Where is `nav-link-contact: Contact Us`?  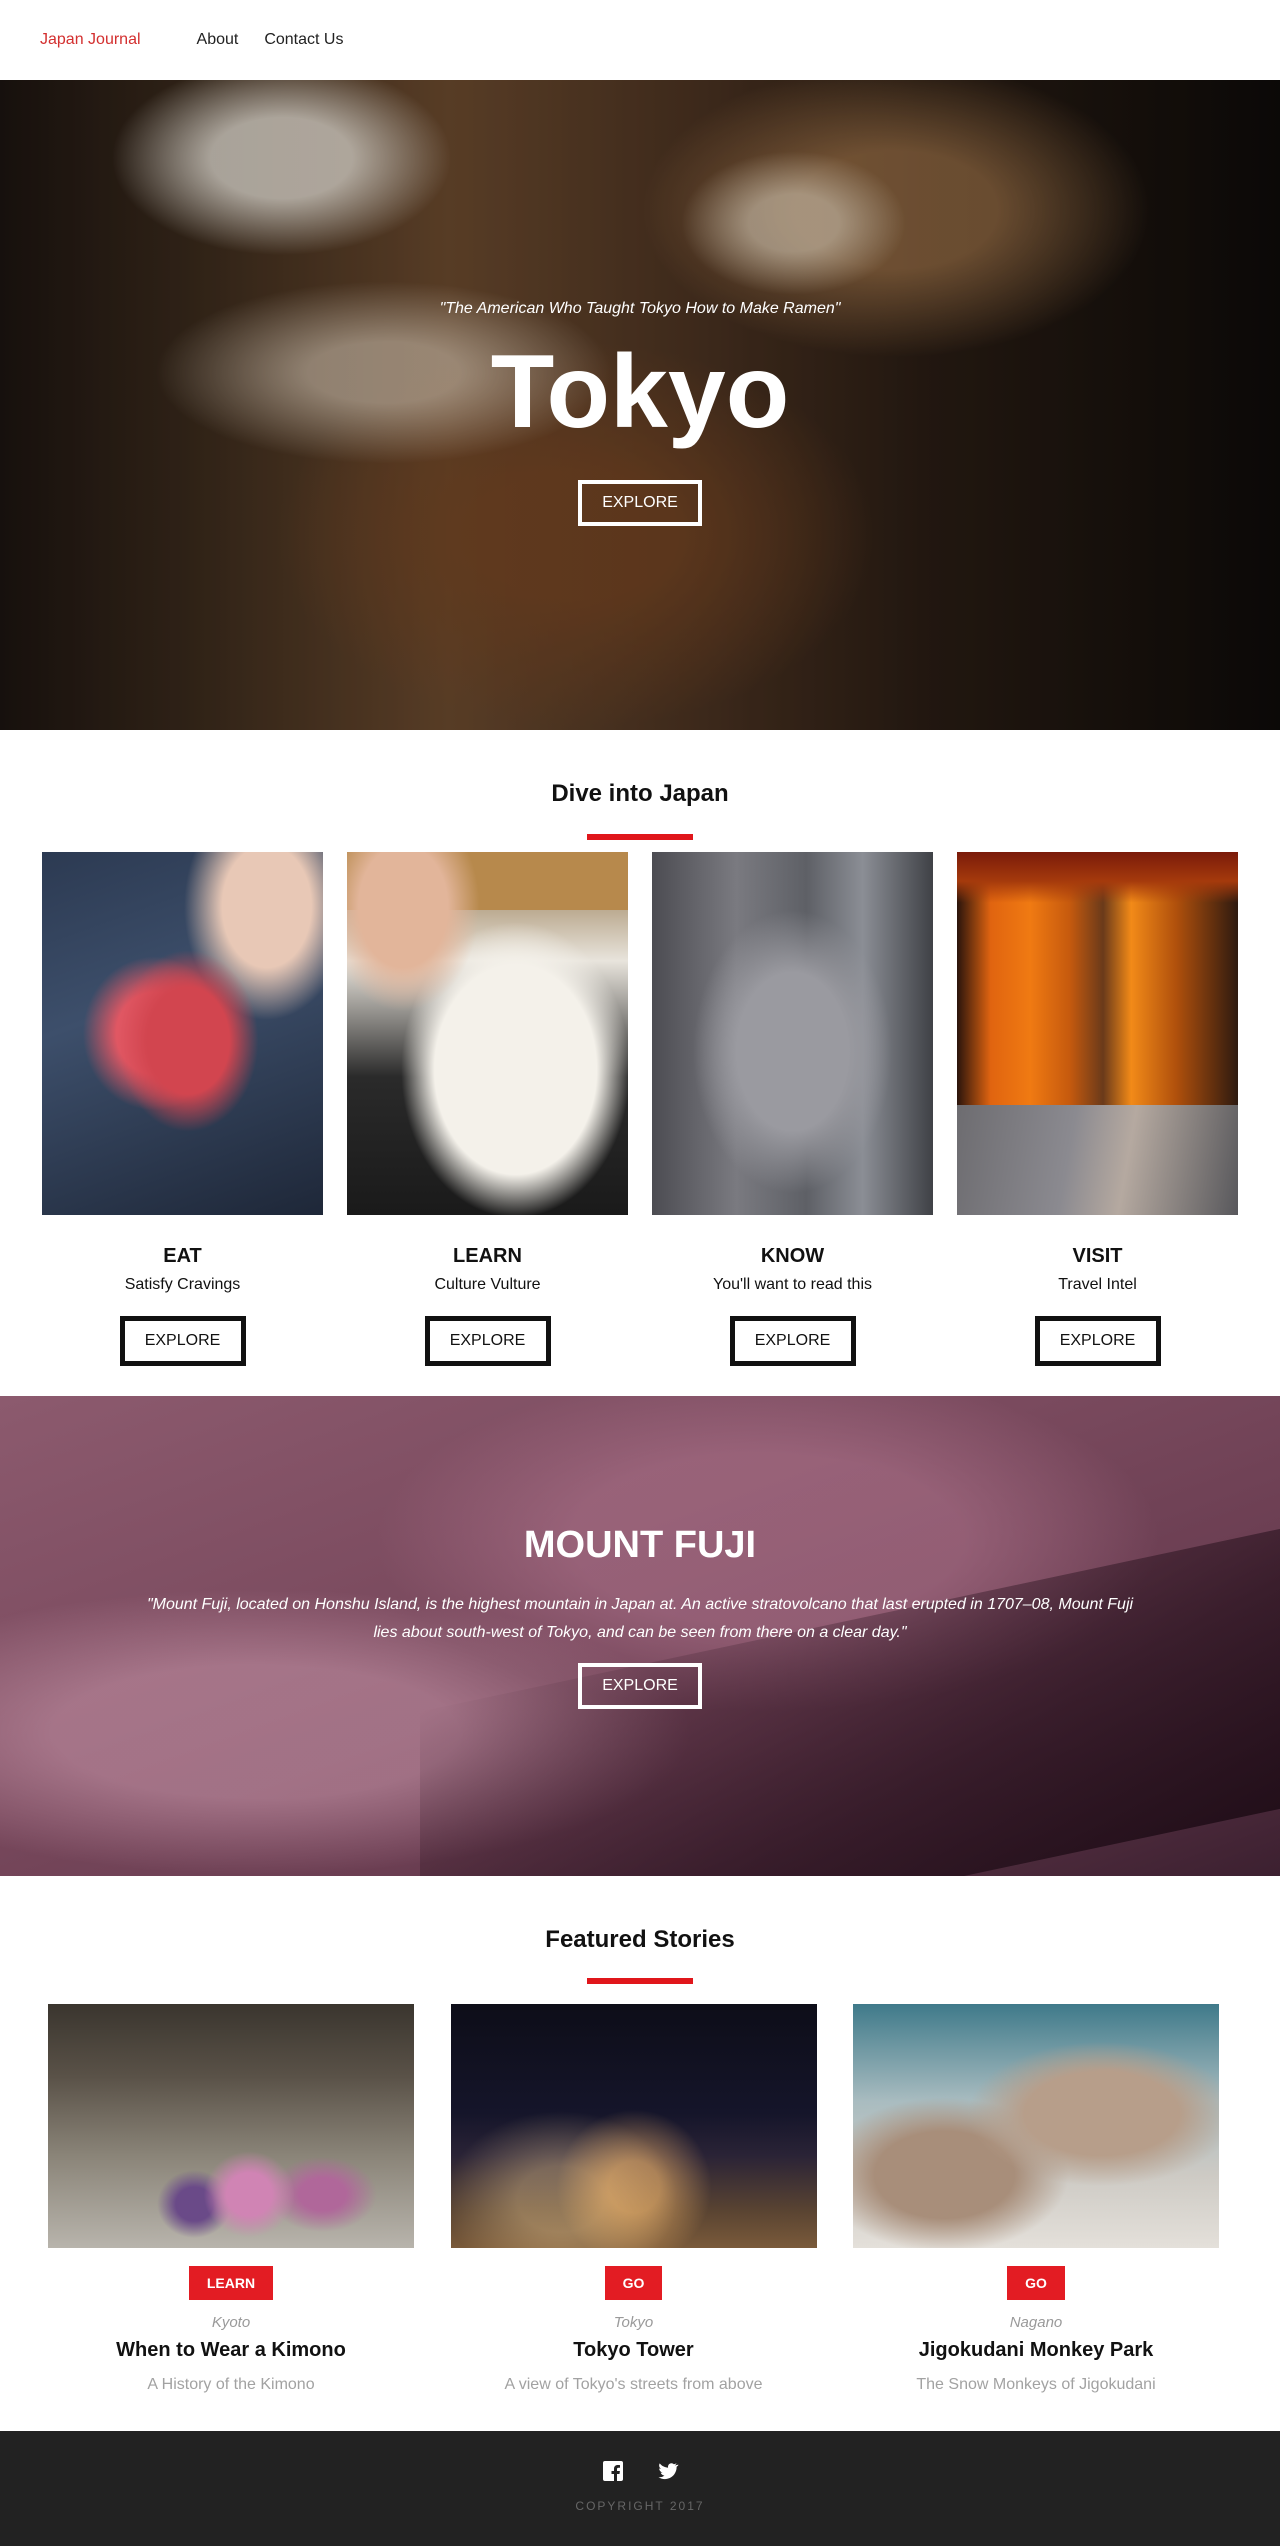 nav-link-contact: Contact Us is located at coordinates (303, 40).